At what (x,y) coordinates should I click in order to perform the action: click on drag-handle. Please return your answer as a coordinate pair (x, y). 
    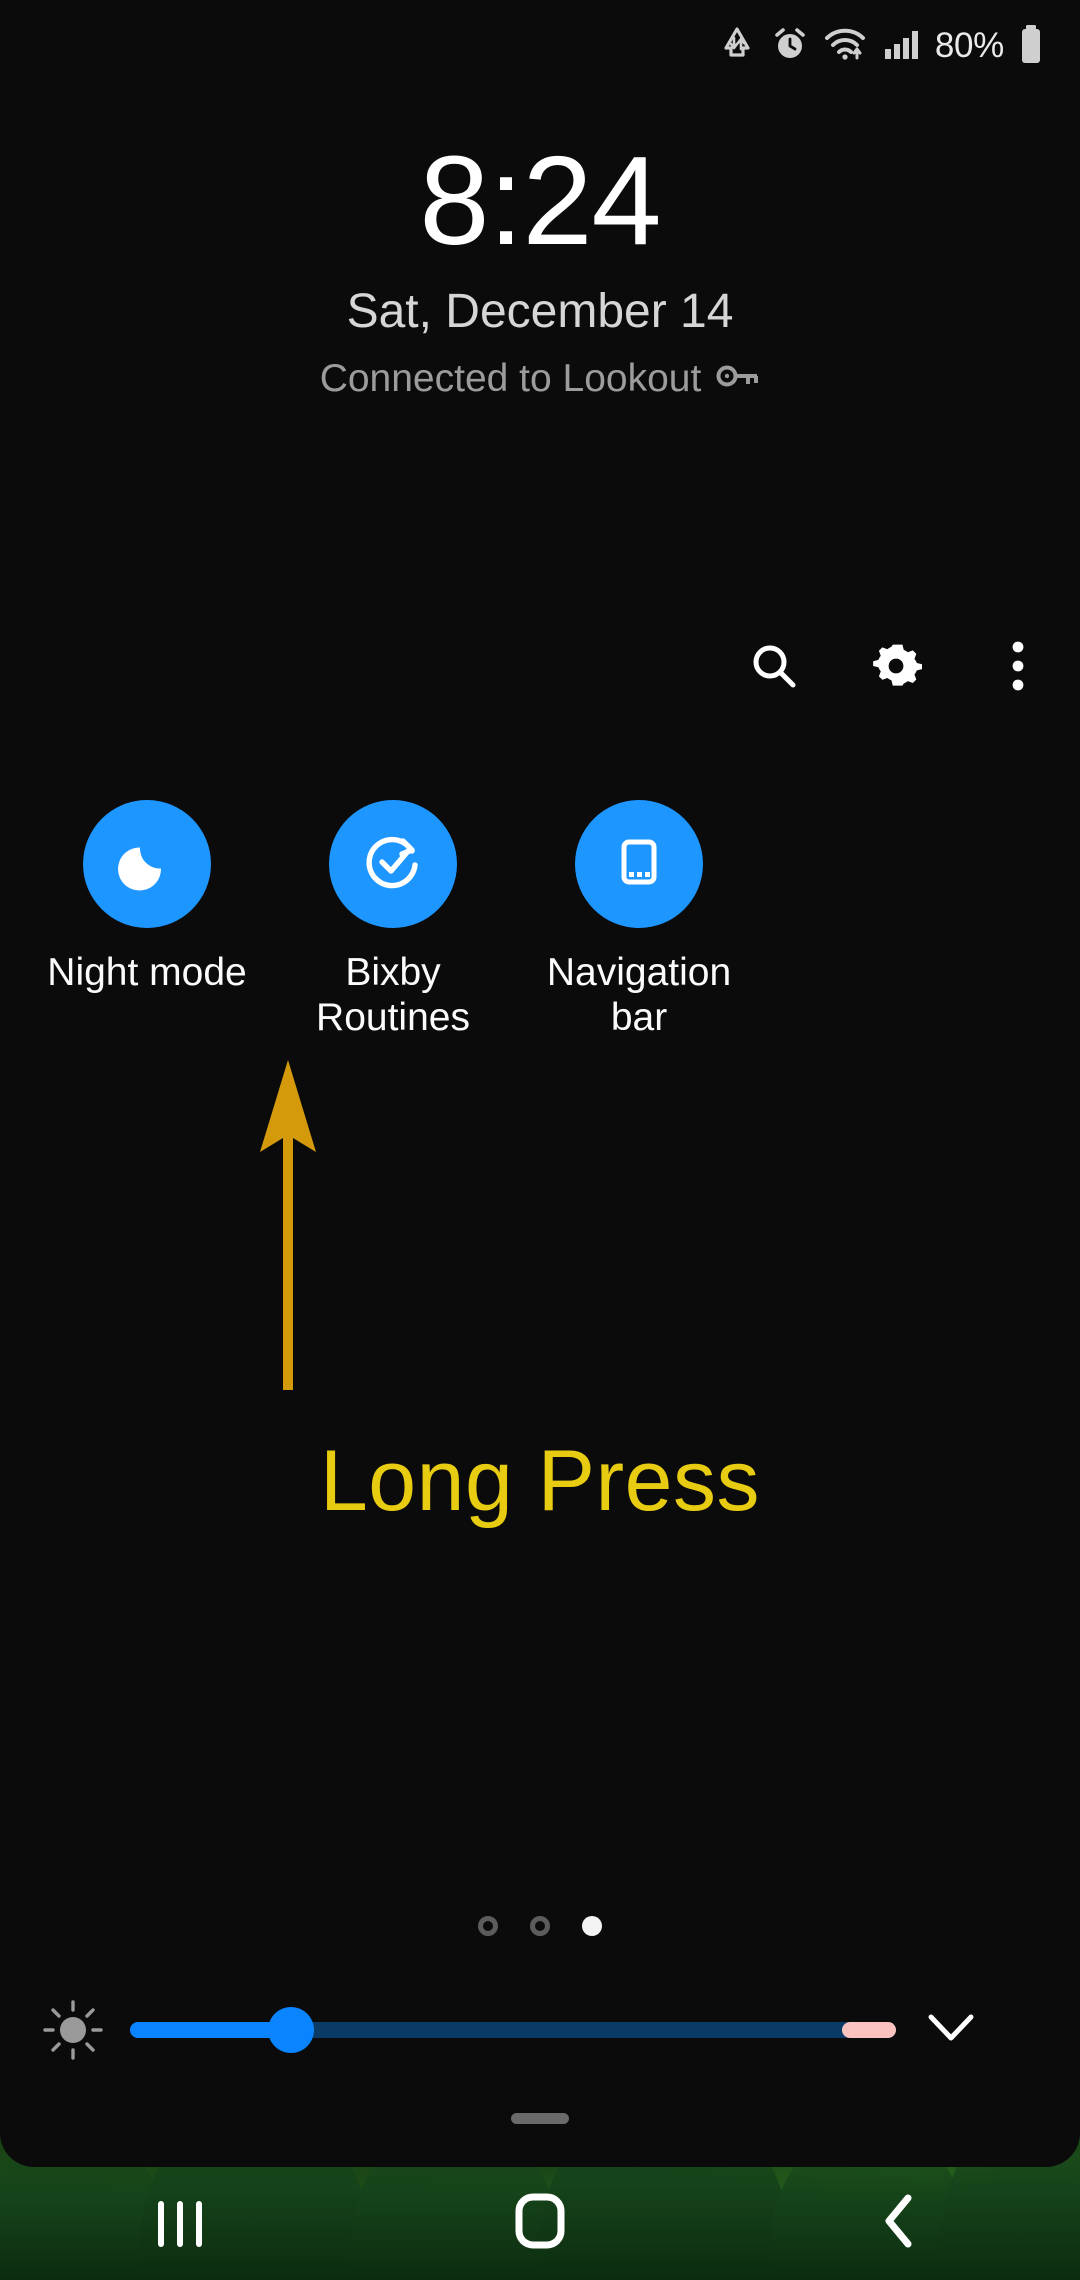
    Looking at the image, I should click on (540, 2118).